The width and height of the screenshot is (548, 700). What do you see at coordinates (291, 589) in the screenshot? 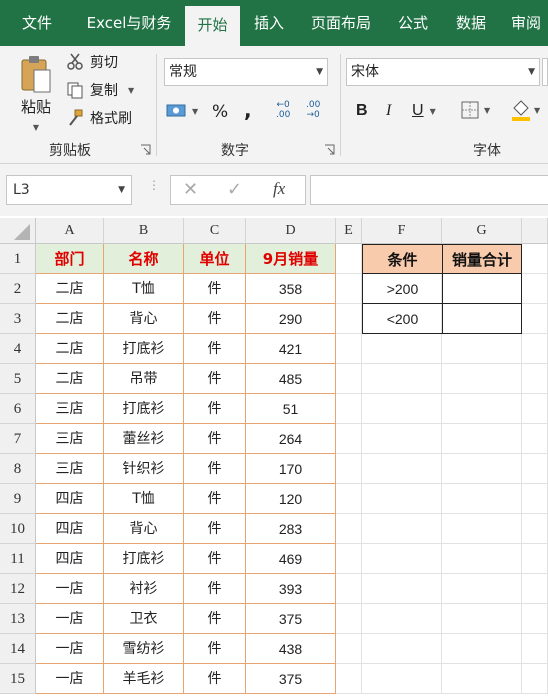
I see `table-cell: 393` at bounding box center [291, 589].